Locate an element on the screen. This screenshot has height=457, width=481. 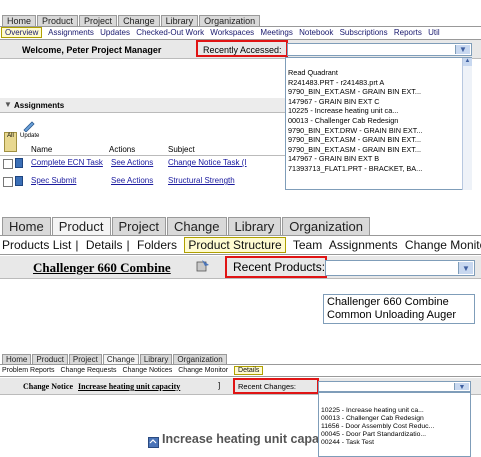
subnav-reports: Reports is located at coordinates (408, 32).